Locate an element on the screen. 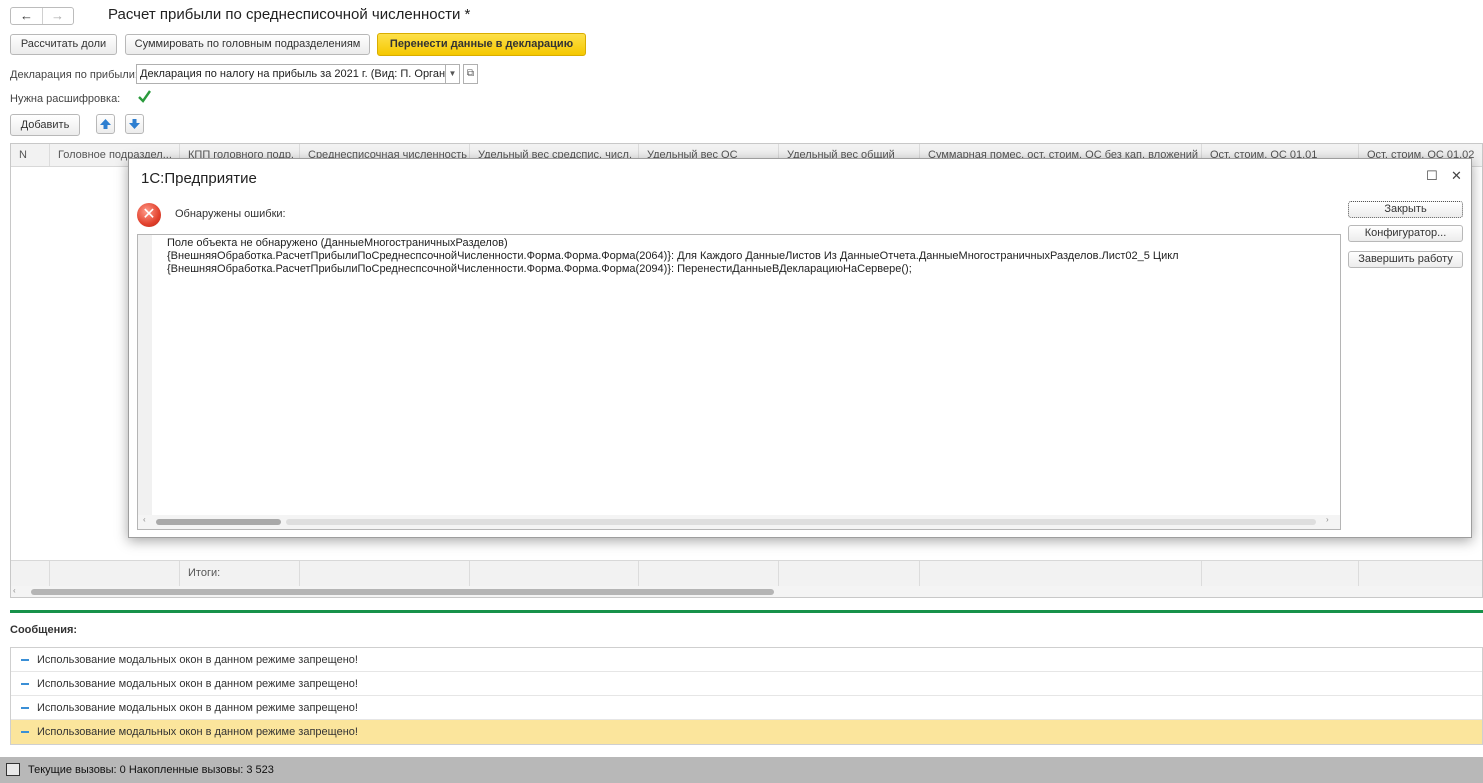  decoding-checkbox is located at coordinates (144, 96).